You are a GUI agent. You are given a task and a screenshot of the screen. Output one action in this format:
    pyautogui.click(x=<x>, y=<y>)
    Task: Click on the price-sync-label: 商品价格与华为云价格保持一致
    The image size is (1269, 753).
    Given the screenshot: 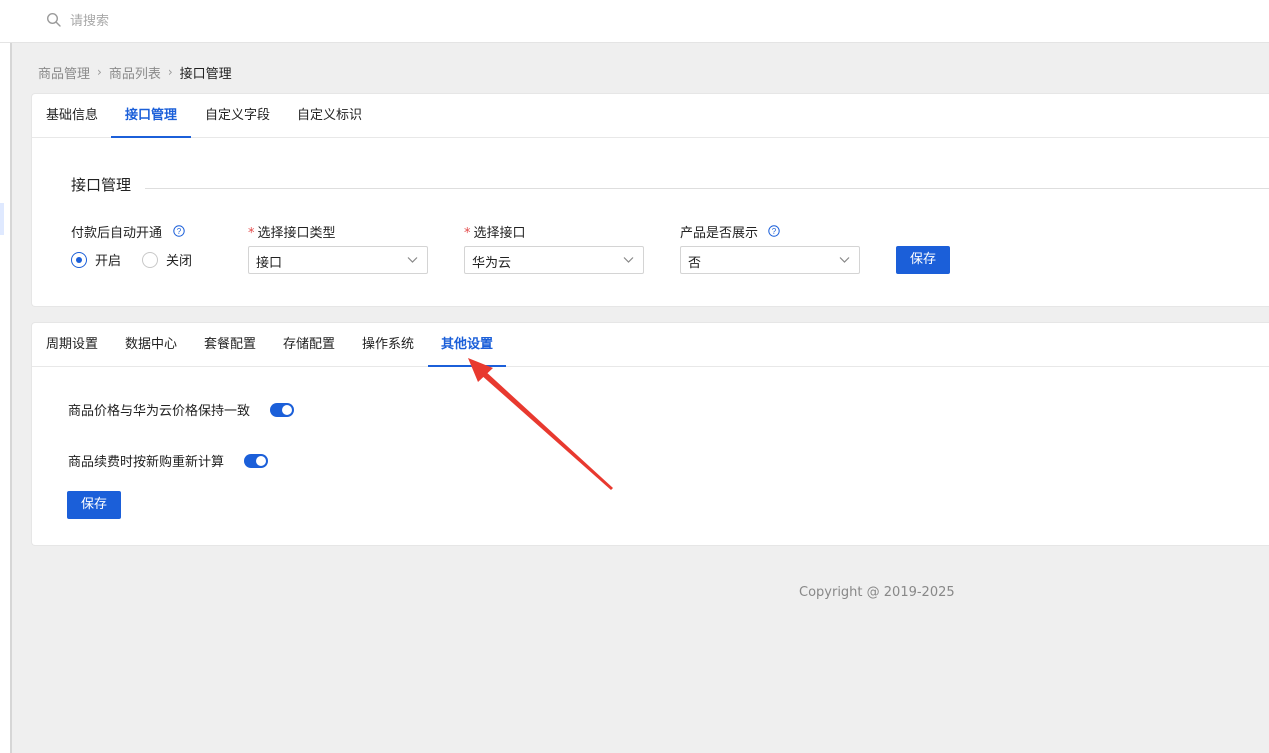 What is the action you would take?
    pyautogui.click(x=159, y=411)
    